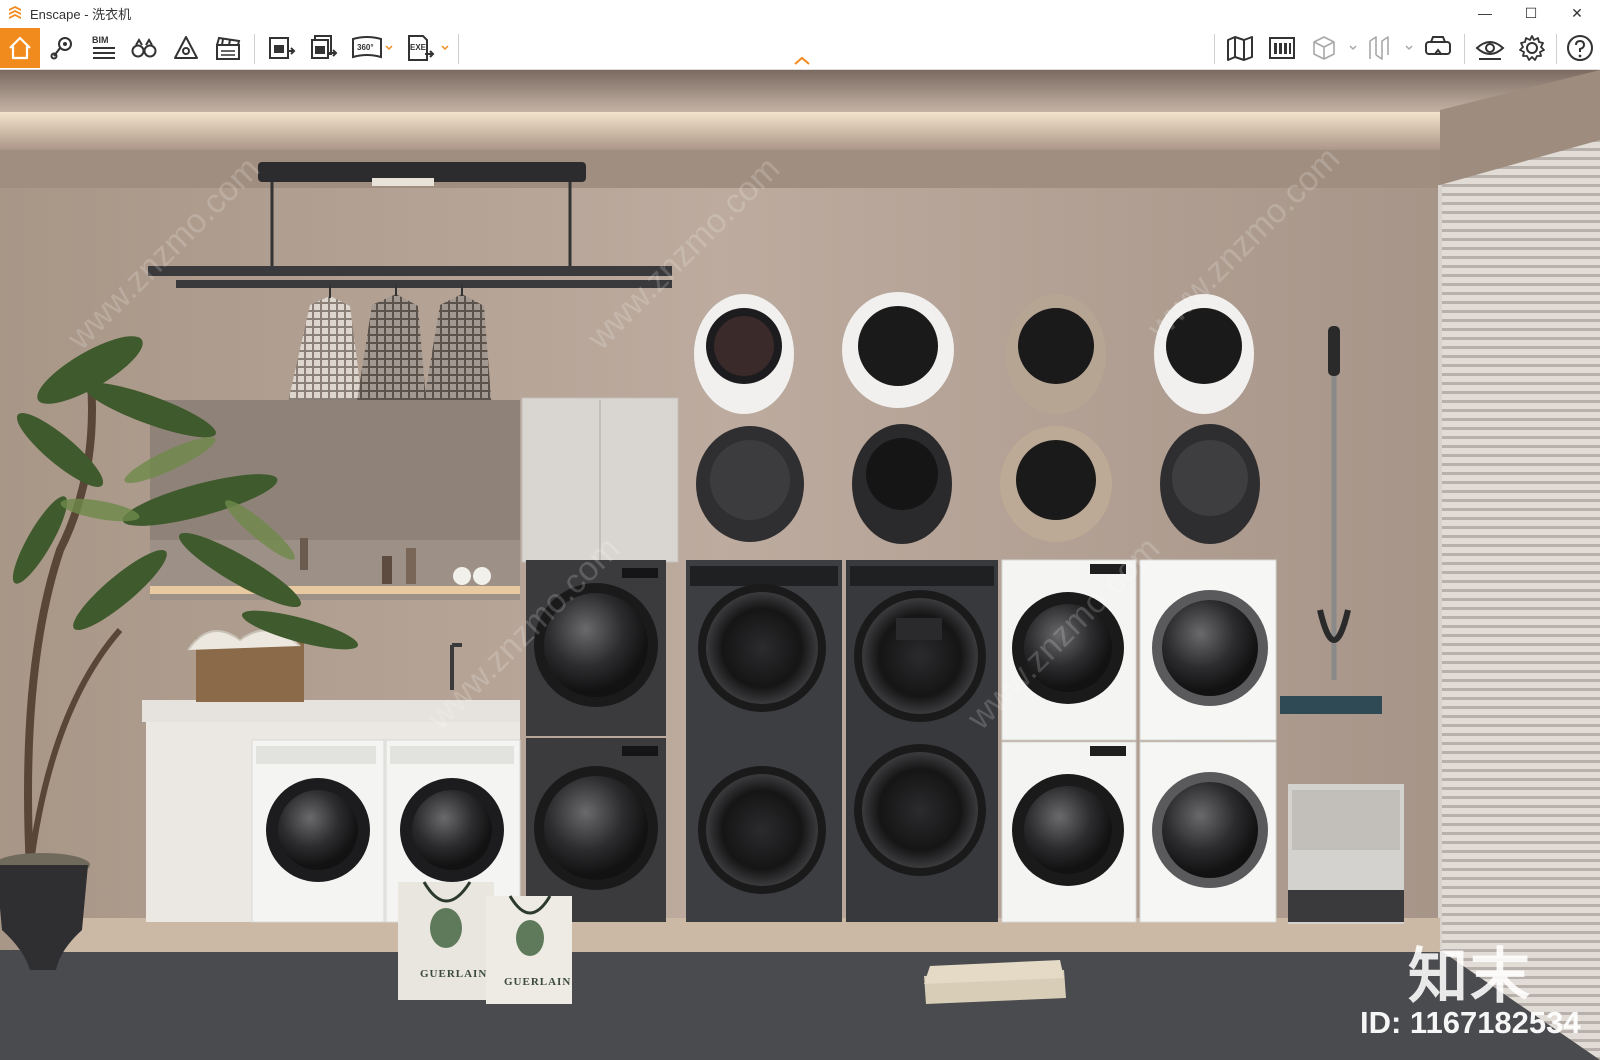 The height and width of the screenshot is (1060, 1600). I want to click on batch-export-button, so click(324, 48).